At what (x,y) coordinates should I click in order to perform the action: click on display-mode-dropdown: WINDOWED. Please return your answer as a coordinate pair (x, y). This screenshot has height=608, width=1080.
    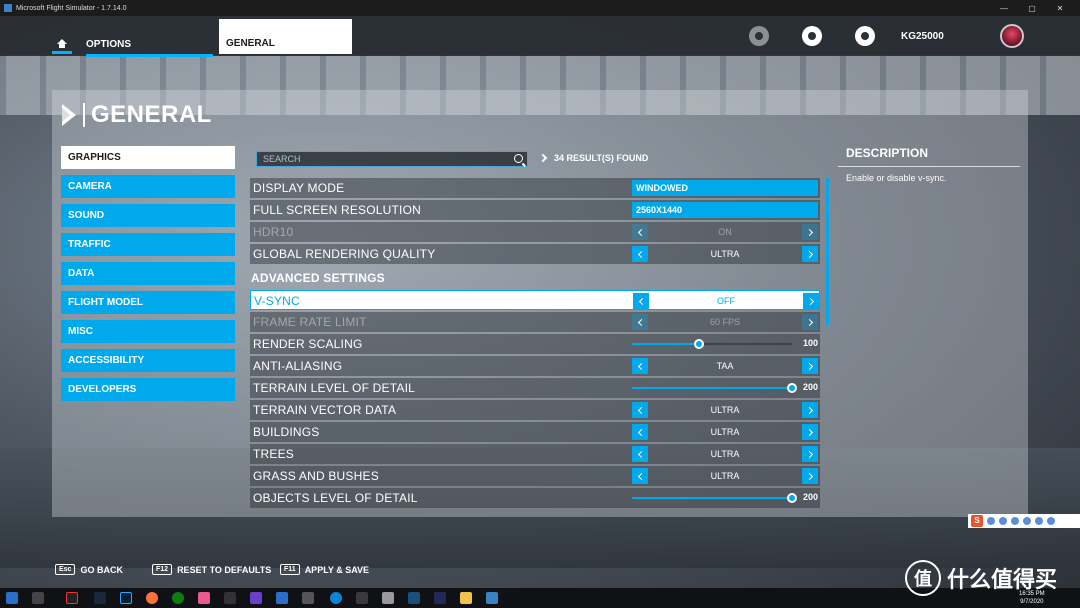
    Looking at the image, I should click on (725, 188).